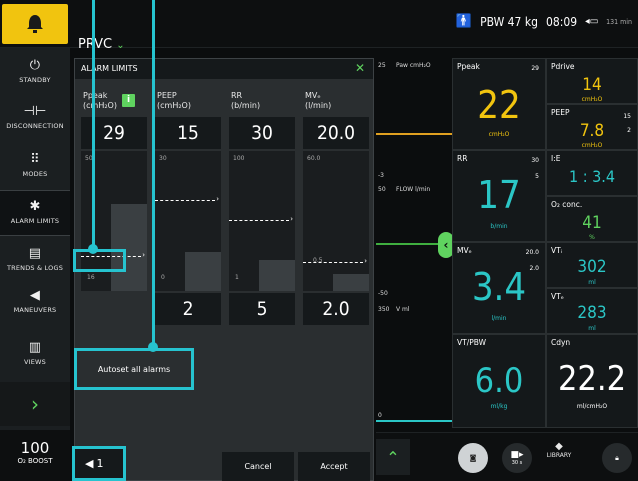 Image resolution: width=638 pixels, height=481 pixels. Describe the element at coordinates (91, 277) in the screenshot. I see `scale-bottom-label: 16` at that location.